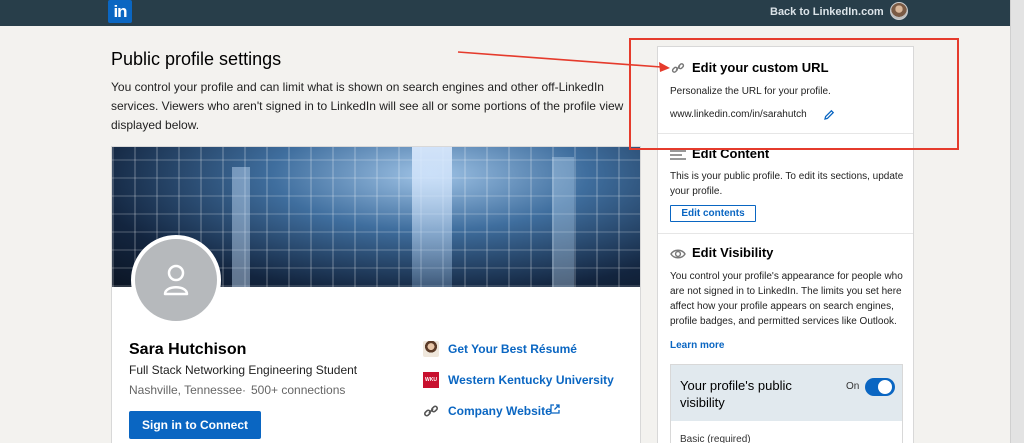  Describe the element at coordinates (298, 390) in the screenshot. I see `profile-connections: 500+ connections` at that location.